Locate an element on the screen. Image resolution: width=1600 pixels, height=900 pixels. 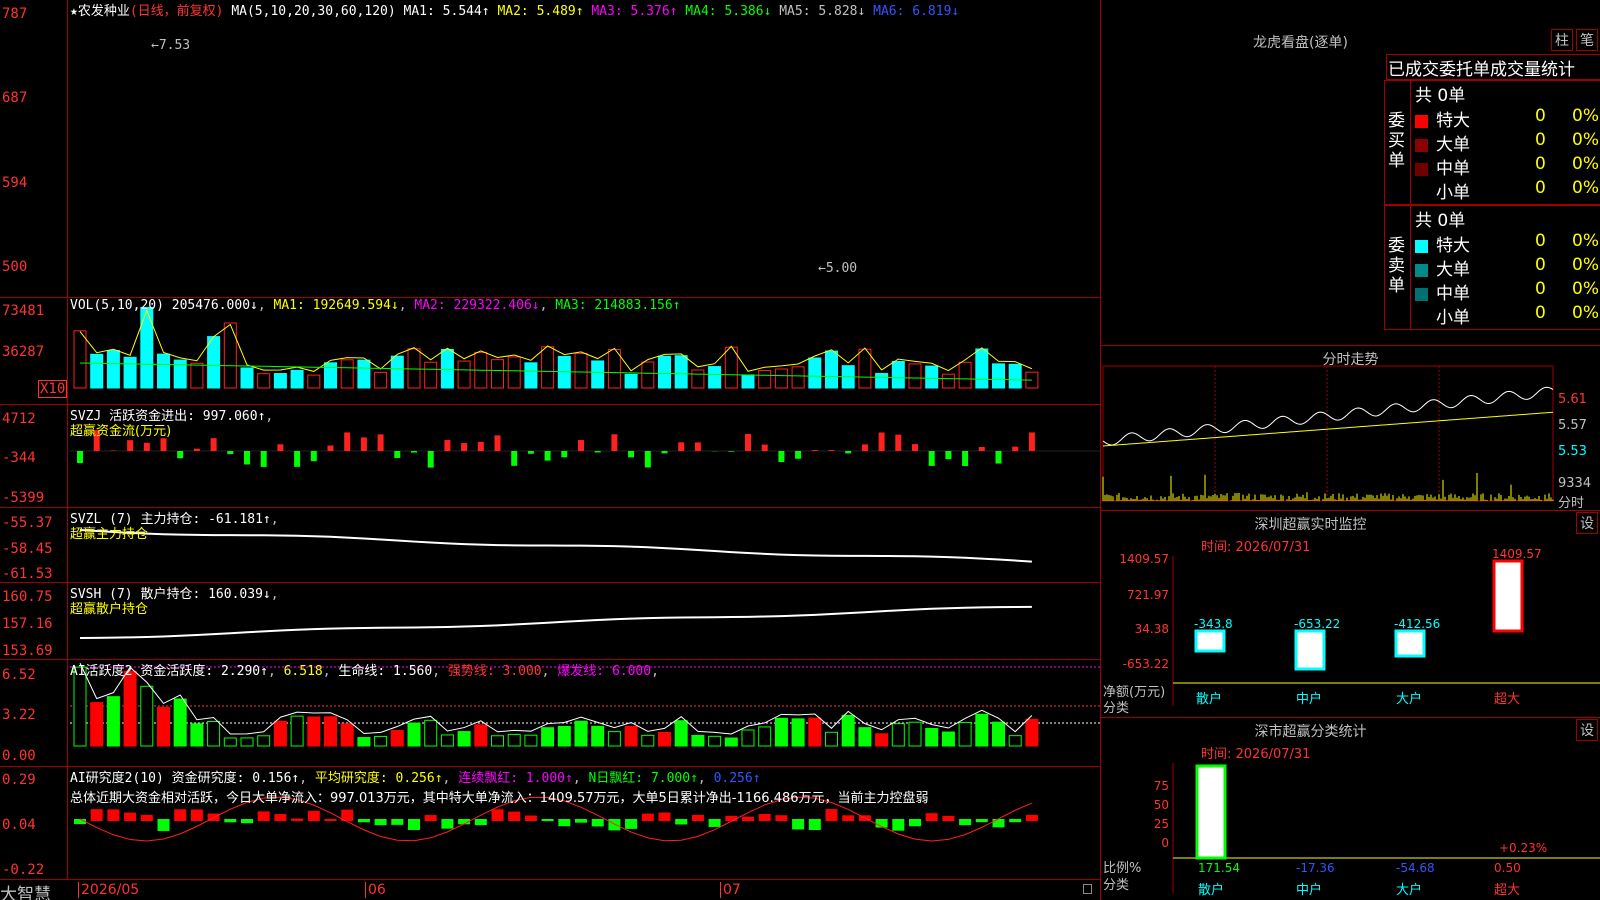
intraday-panel: 分时走势 5.61 5.57 5.53 9334 分时 is located at coordinates (1350, 428).